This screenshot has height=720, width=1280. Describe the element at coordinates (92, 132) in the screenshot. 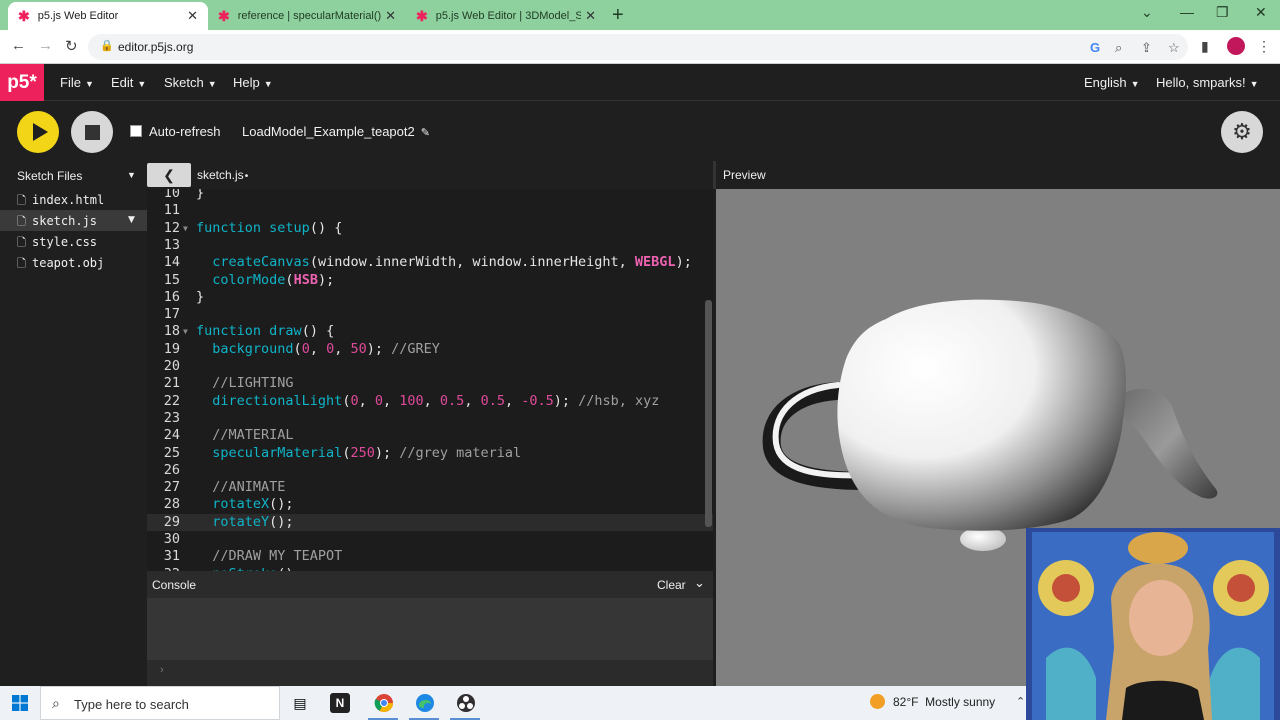

I see `stop-button` at that location.